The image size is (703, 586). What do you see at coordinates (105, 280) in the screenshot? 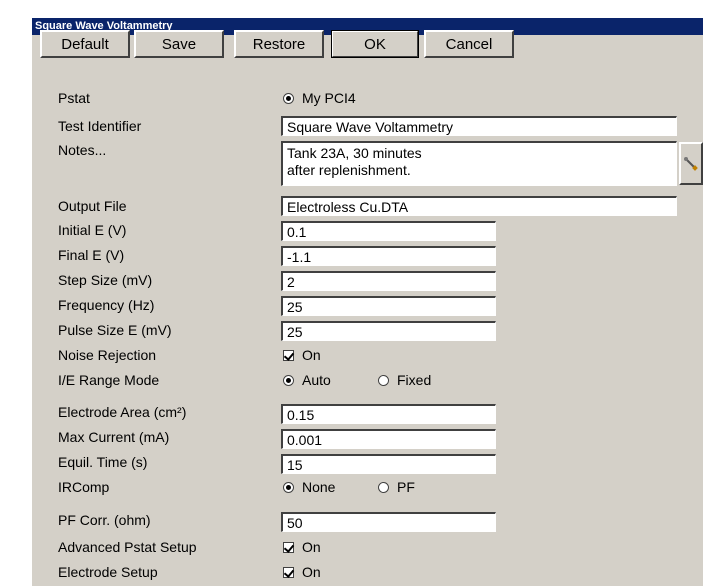
I see `step-size-label: Step Size (mV)` at bounding box center [105, 280].